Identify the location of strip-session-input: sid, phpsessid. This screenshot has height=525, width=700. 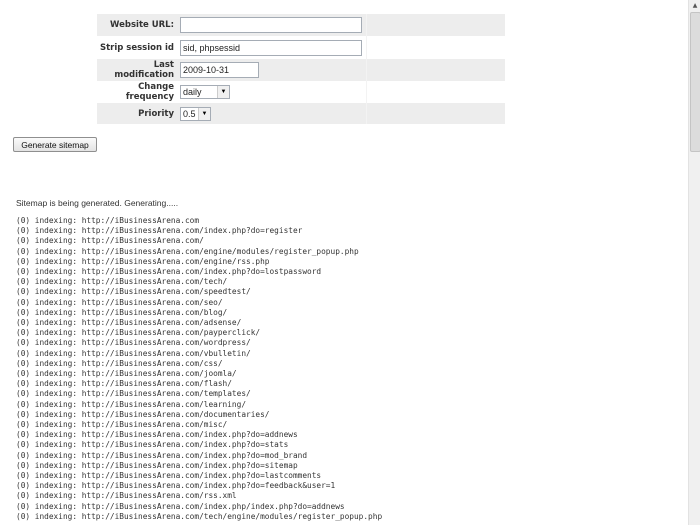
(271, 47).